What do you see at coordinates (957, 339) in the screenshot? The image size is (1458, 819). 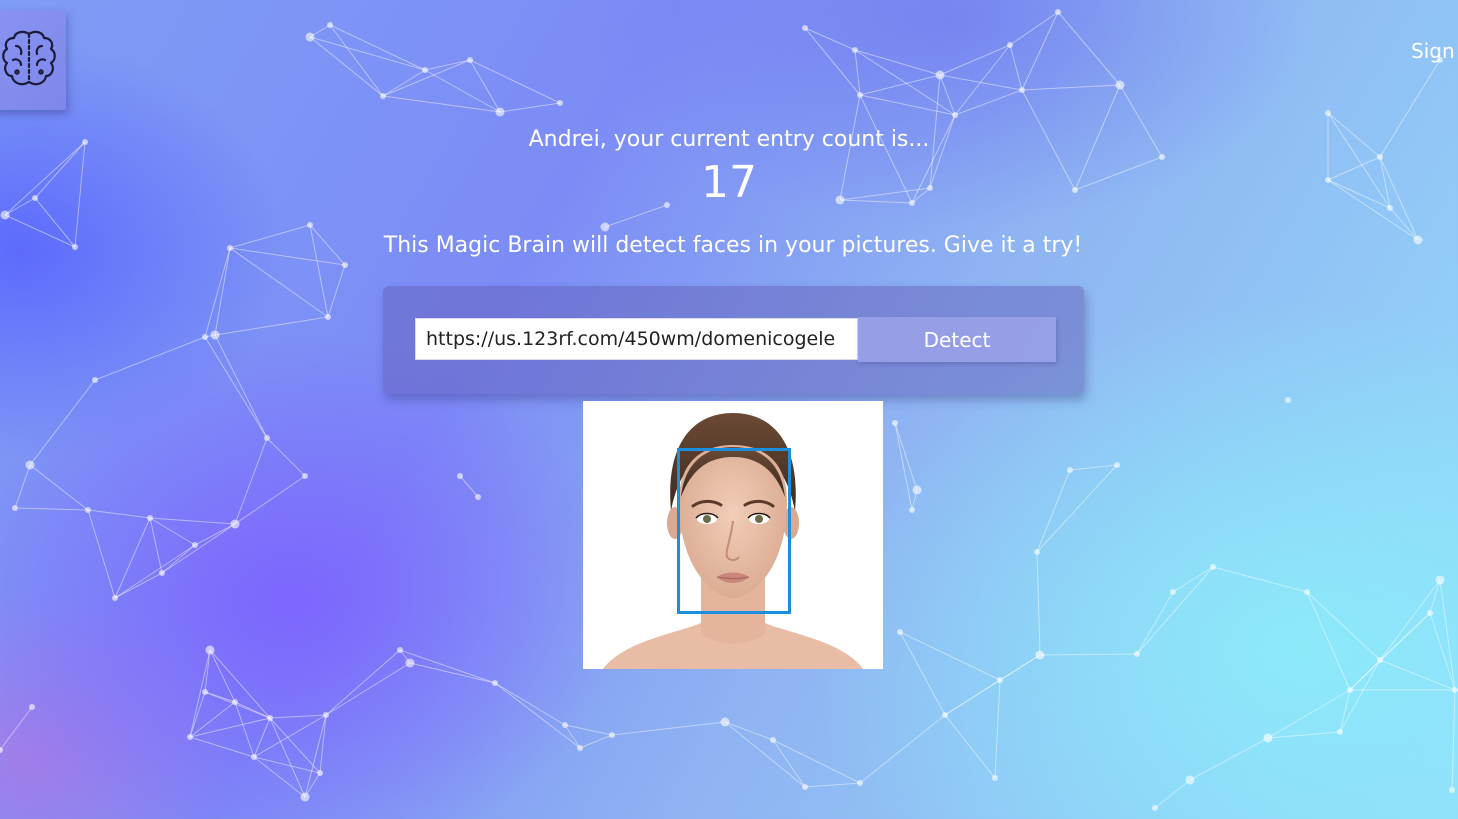 I see `detect-button: Detect` at bounding box center [957, 339].